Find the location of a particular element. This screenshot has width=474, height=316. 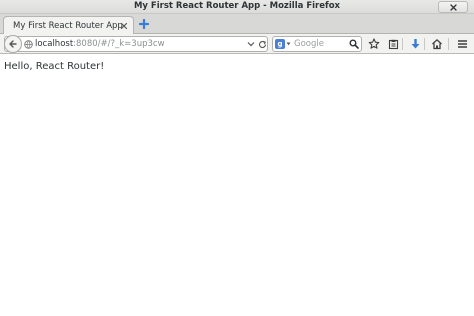

search-icon is located at coordinates (354, 44).